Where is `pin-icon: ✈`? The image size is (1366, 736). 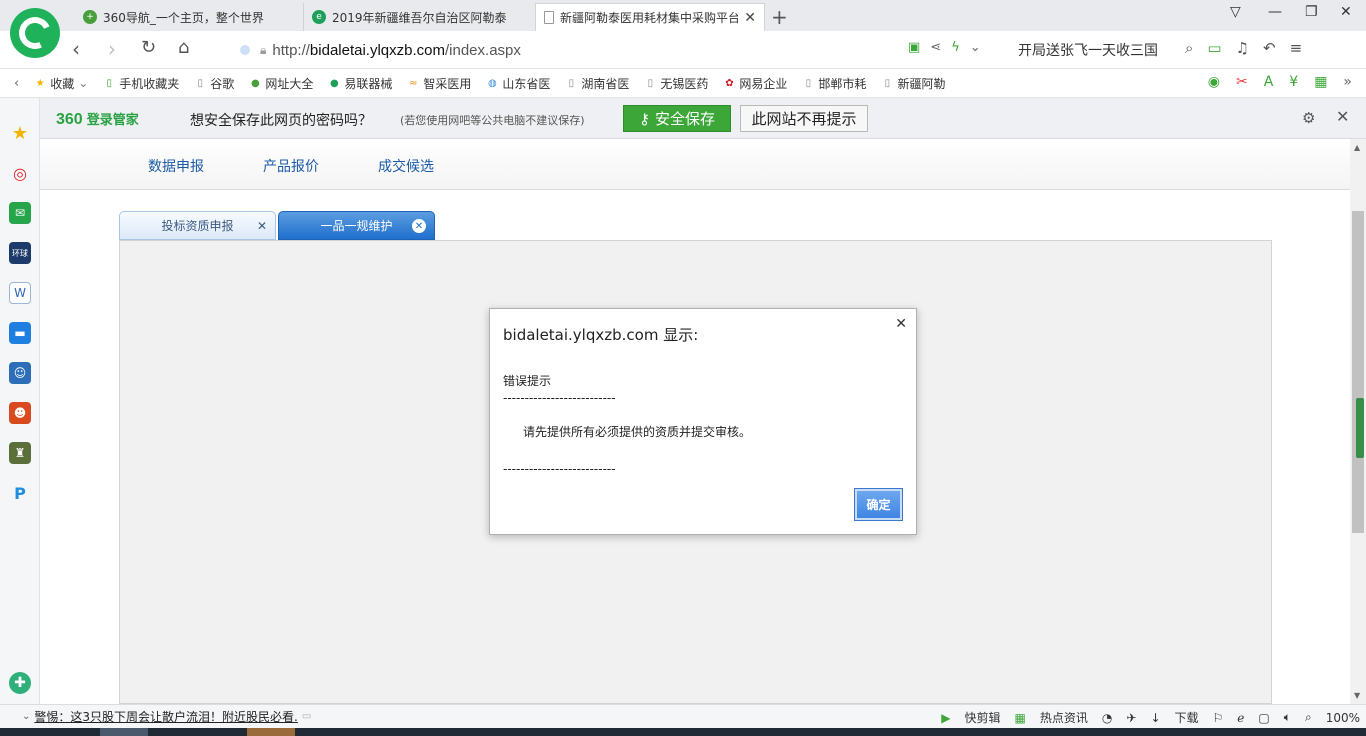
pin-icon: ✈ is located at coordinates (1131, 718).